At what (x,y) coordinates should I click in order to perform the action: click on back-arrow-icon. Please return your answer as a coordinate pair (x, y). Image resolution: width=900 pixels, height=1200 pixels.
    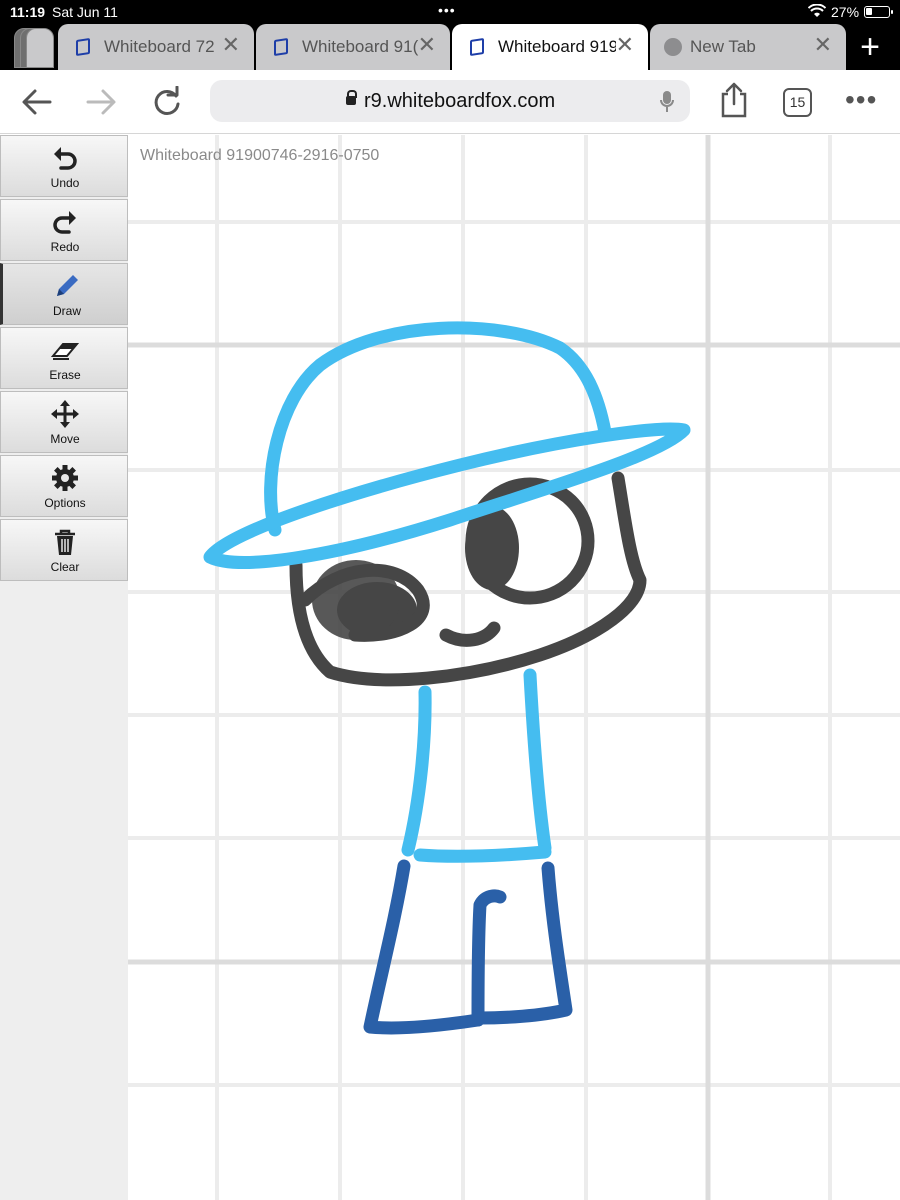
    Looking at the image, I should click on (37, 102).